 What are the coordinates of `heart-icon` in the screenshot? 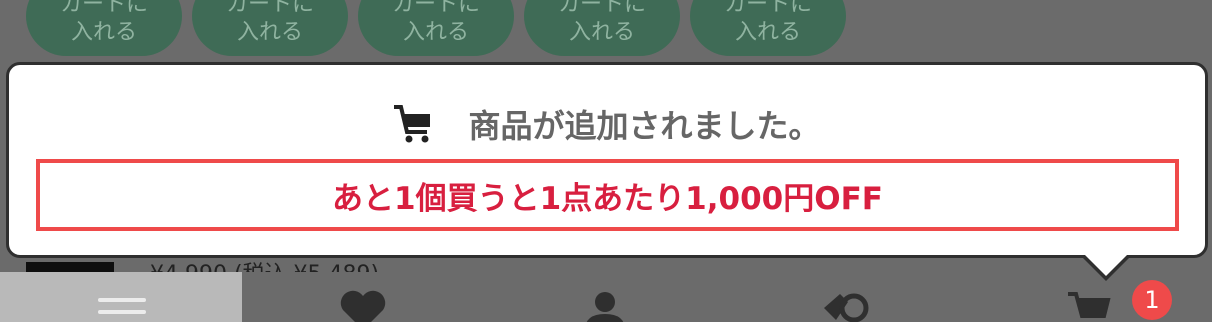 It's located at (363, 306).